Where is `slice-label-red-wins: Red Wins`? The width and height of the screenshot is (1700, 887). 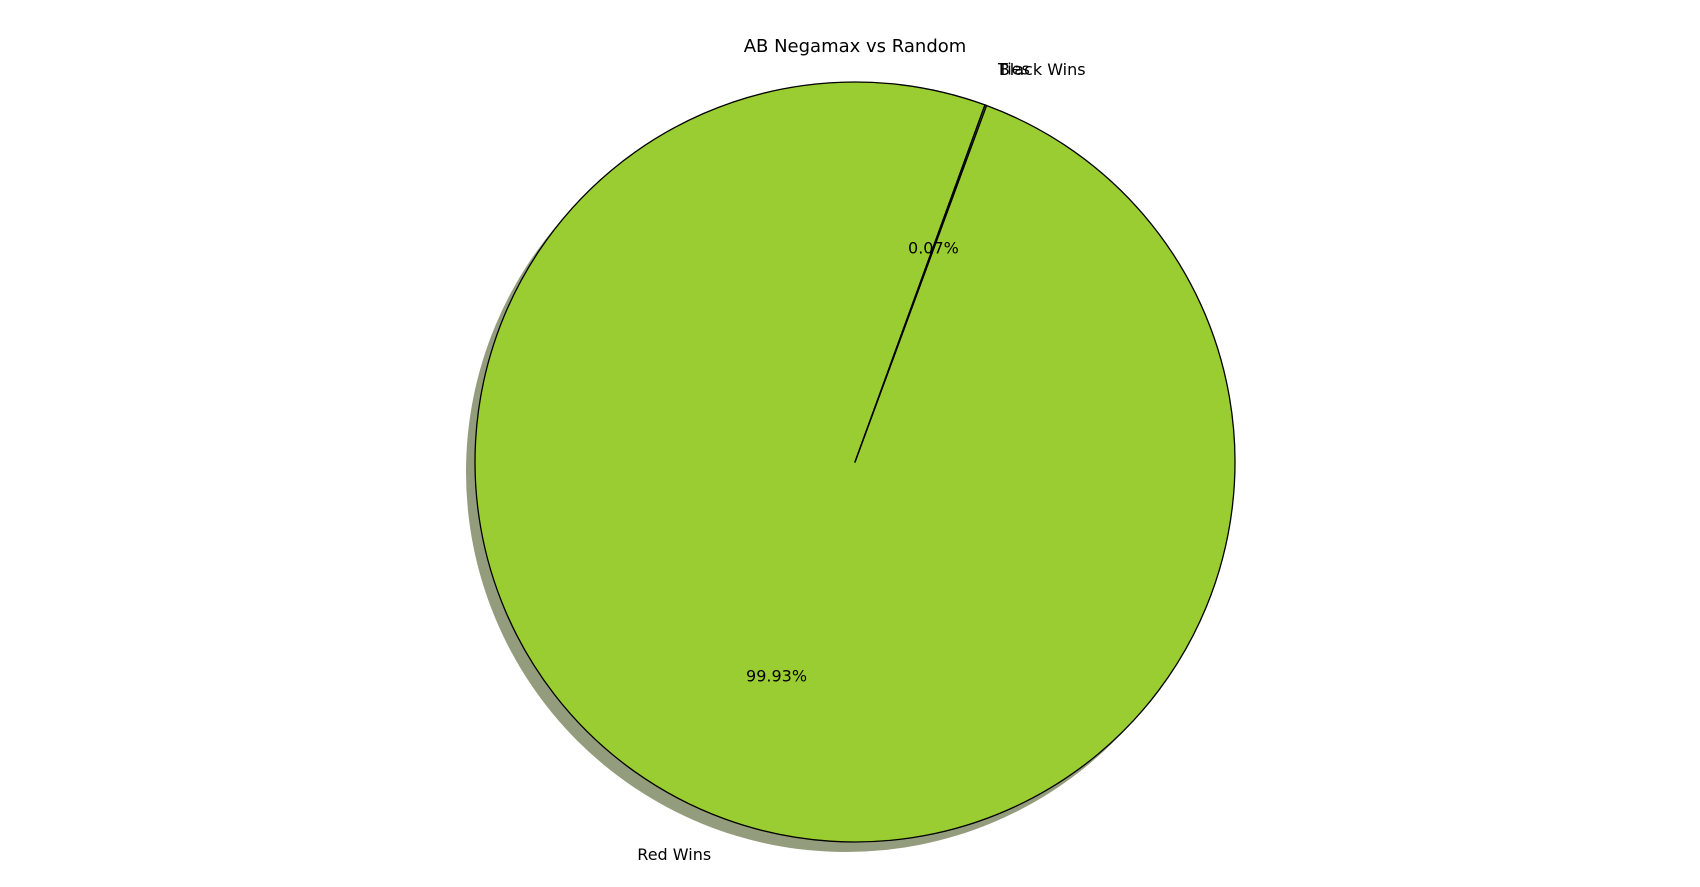 slice-label-red-wins: Red Wins is located at coordinates (674, 854).